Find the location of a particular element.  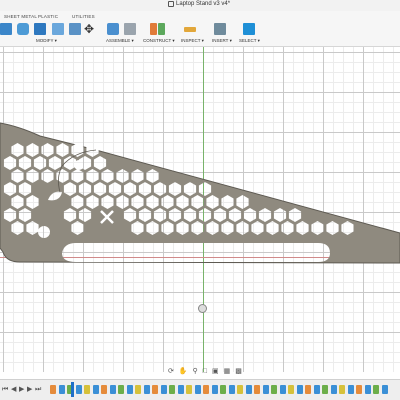

navigation-bar: ⟳ ✋ ⚲ □ ▣ ▦ ▩ is located at coordinates (205, 372).